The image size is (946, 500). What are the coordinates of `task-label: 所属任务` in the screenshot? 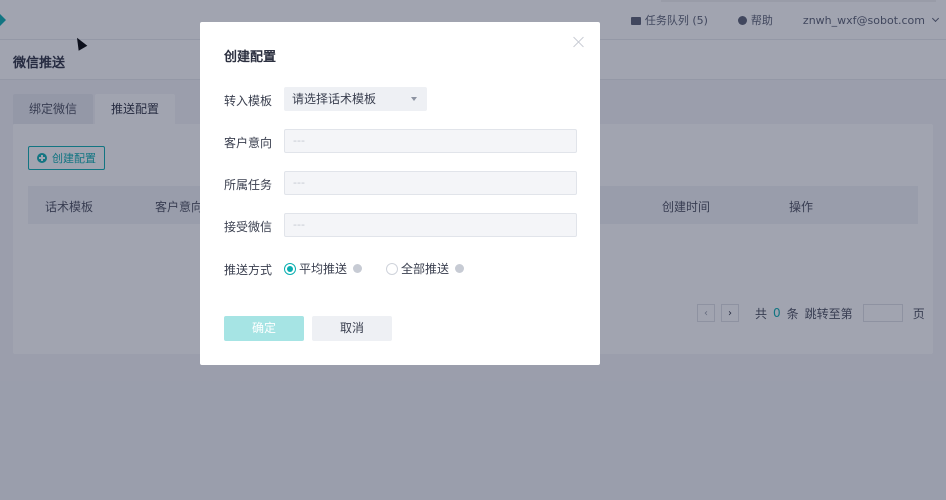 It's located at (248, 185).